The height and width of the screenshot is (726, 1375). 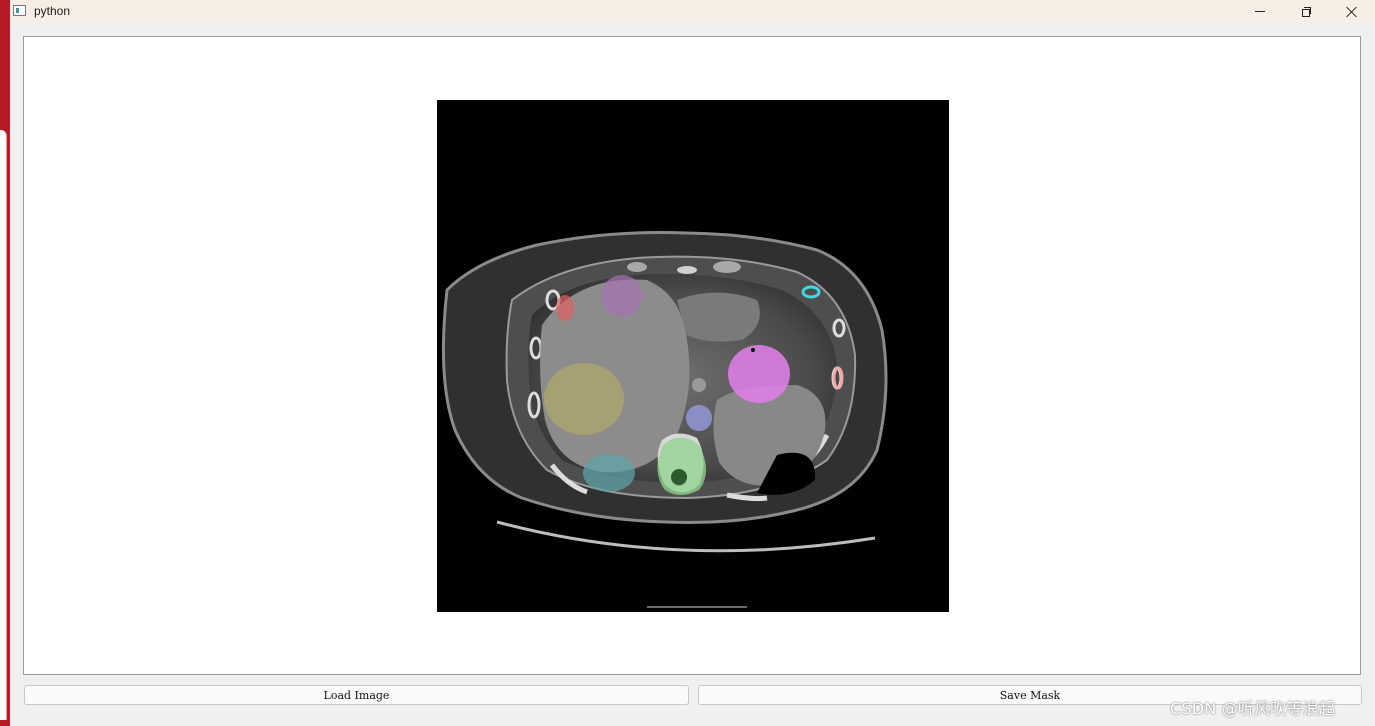 I want to click on minimize-button, so click(x=1260, y=11).